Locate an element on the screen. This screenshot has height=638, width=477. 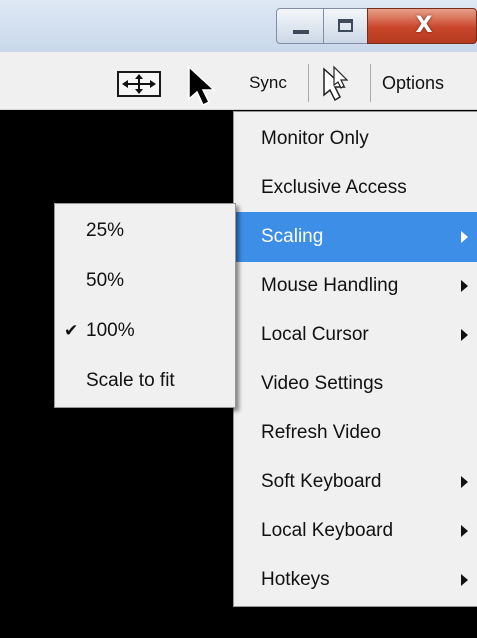
hide-cursor-button is located at coordinates (340, 84).